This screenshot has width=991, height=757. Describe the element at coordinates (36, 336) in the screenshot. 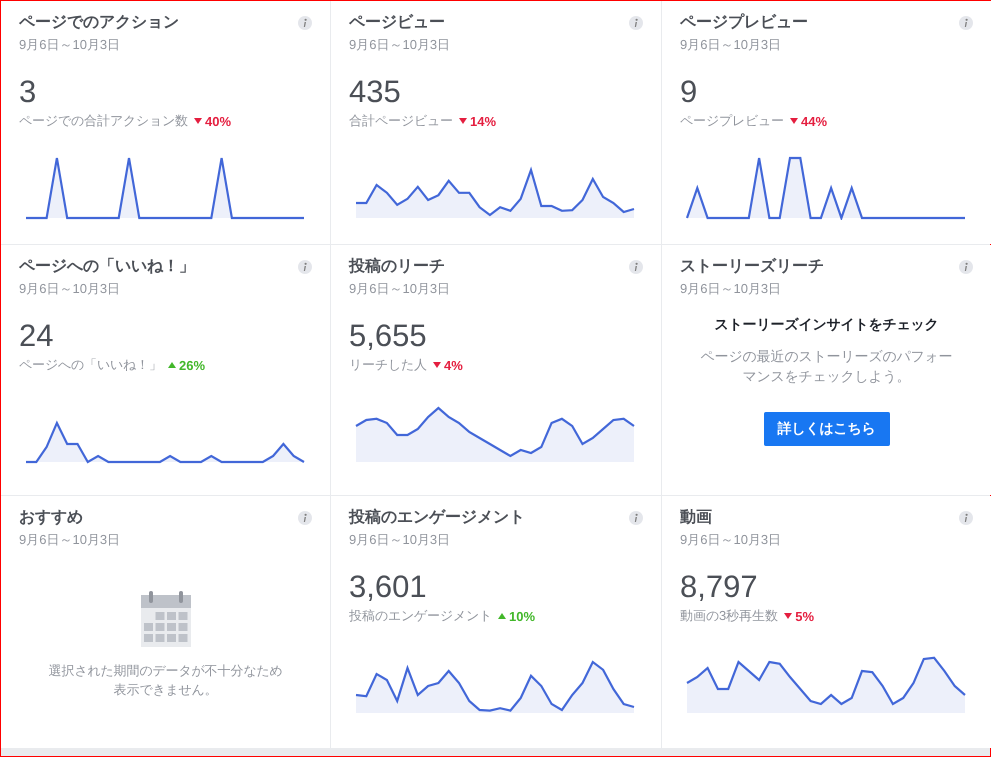

I see `metric-value: 24` at that location.